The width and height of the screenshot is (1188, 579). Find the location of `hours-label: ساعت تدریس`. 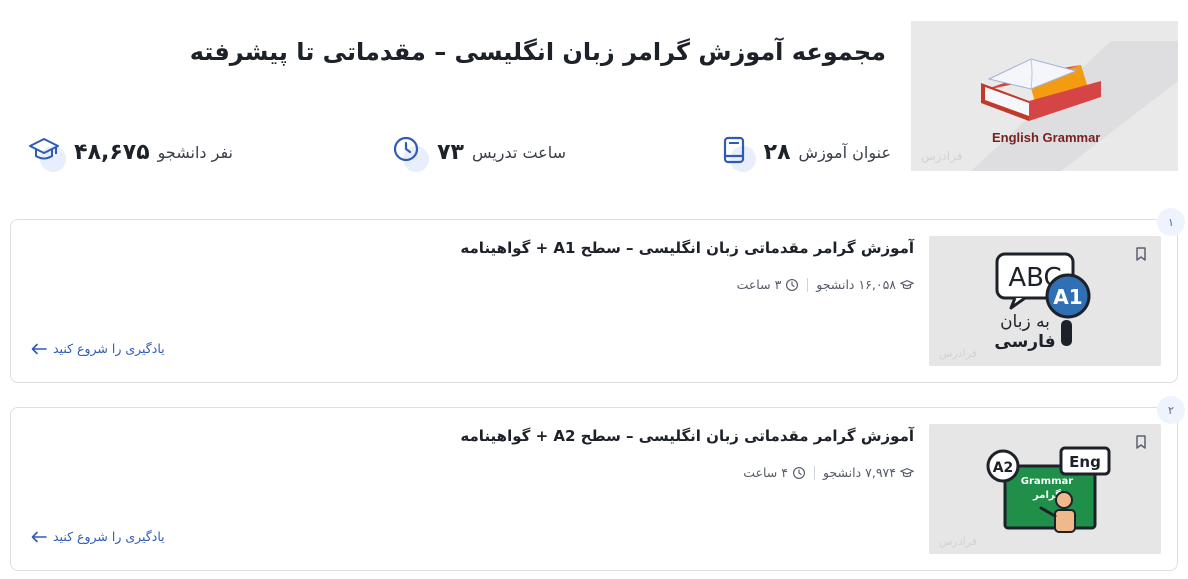

hours-label: ساعت تدریس is located at coordinates (518, 152).